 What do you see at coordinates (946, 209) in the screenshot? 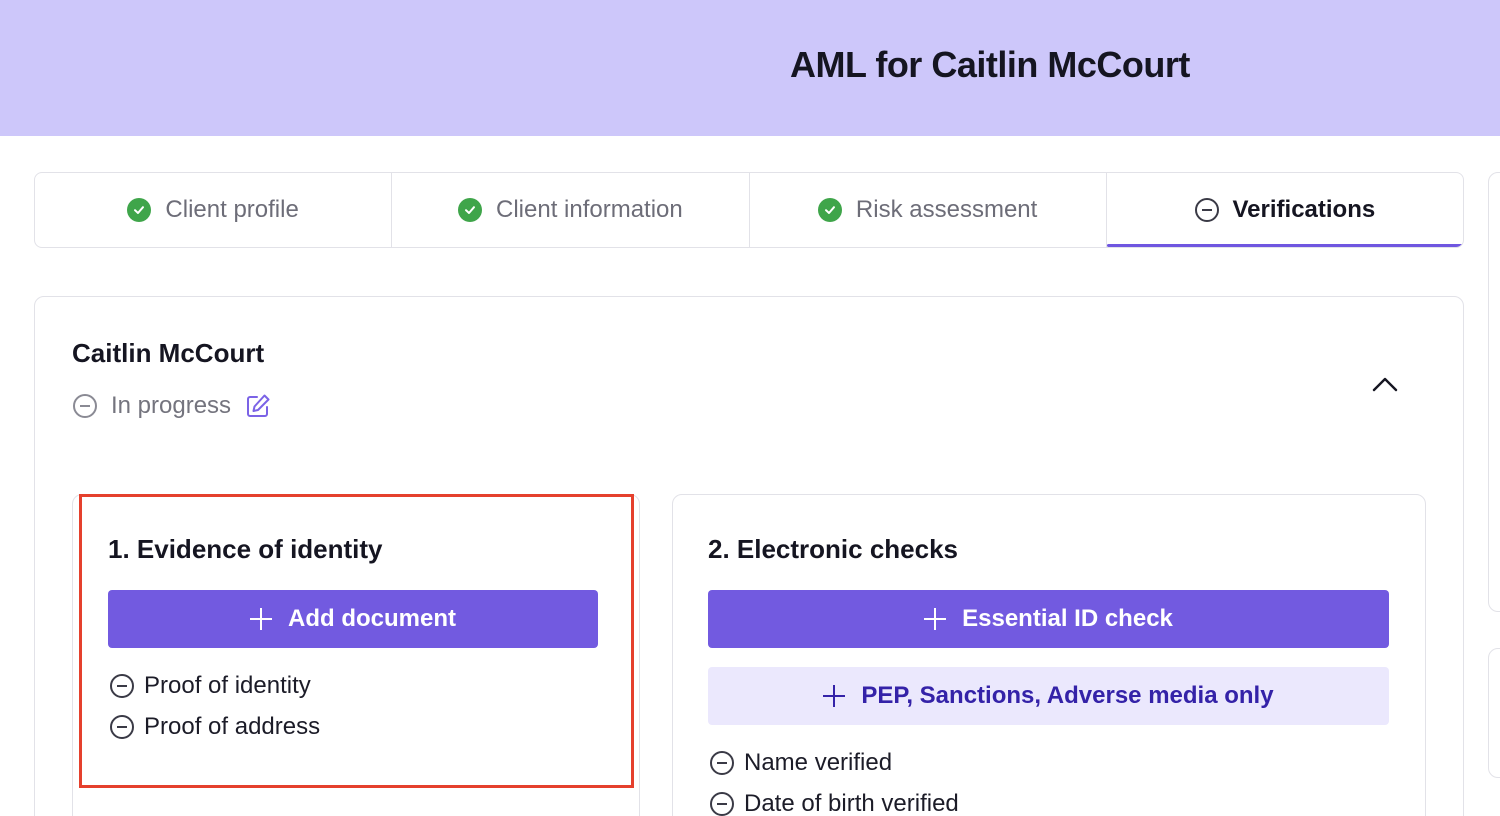
I see `tab-label: Risk assessment` at bounding box center [946, 209].